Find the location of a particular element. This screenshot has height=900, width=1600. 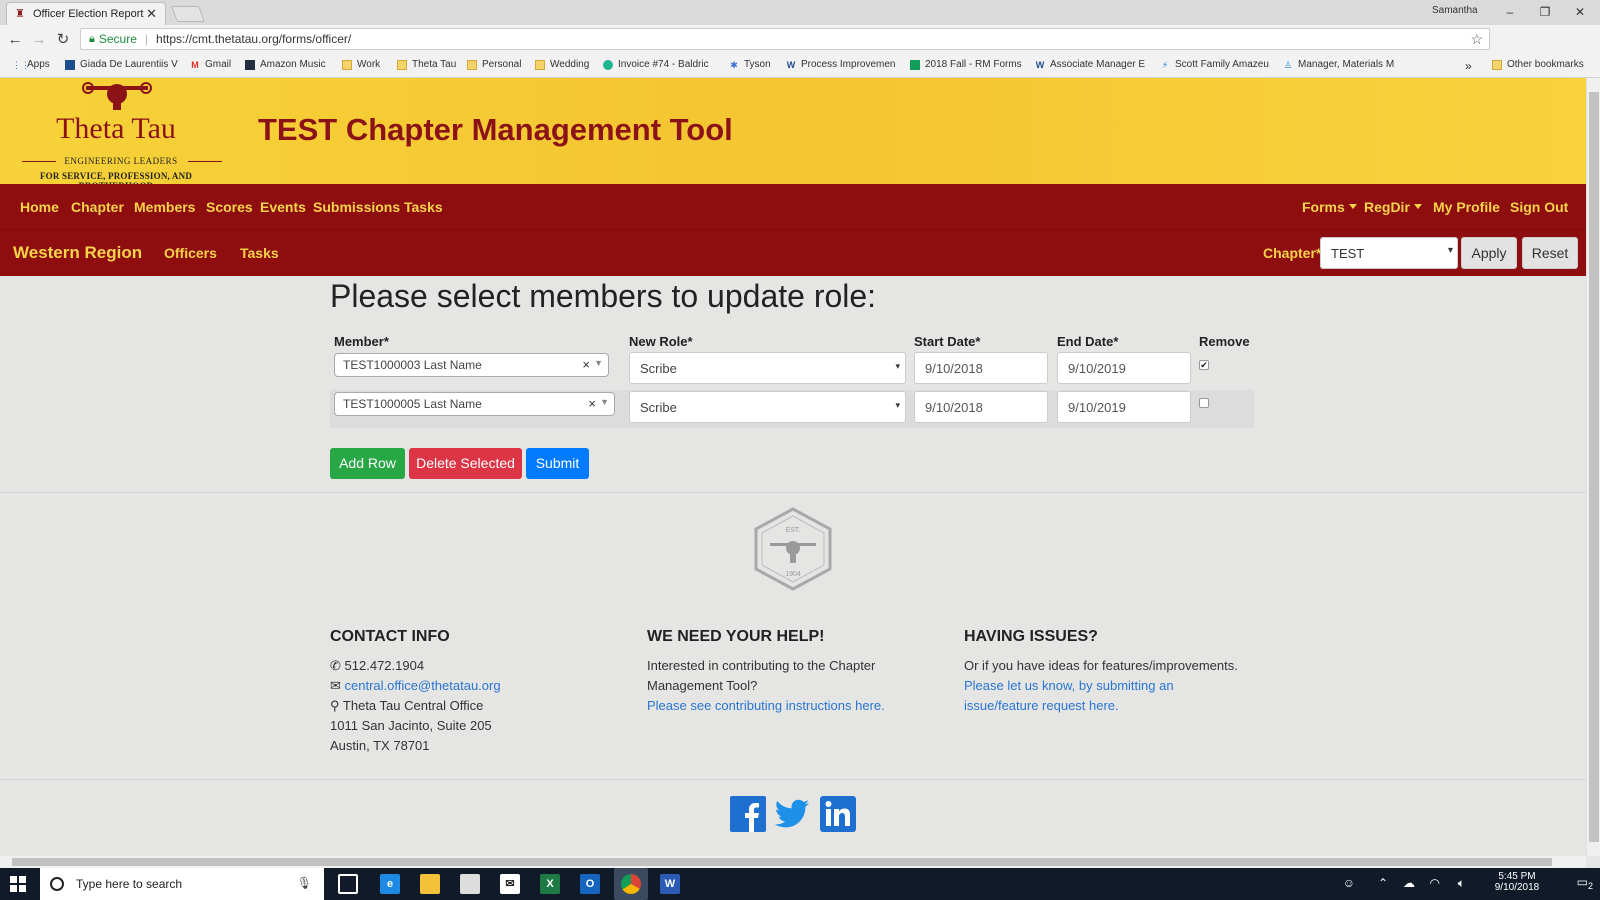

nav-sign-out: Sign Out is located at coordinates (1539, 207).